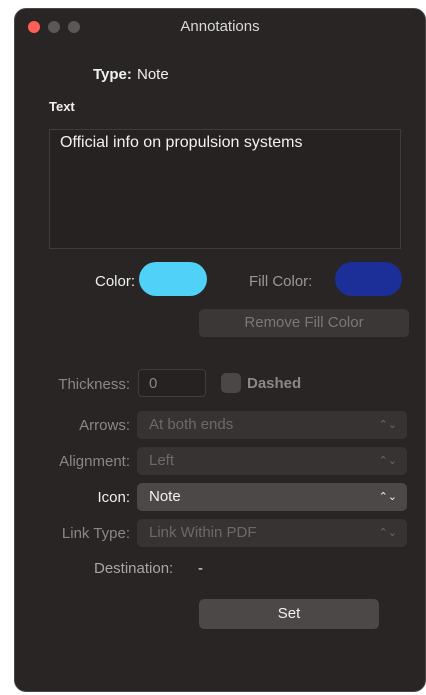 The image size is (426, 695). What do you see at coordinates (274, 383) in the screenshot?
I see `dashed-label: Dashed` at bounding box center [274, 383].